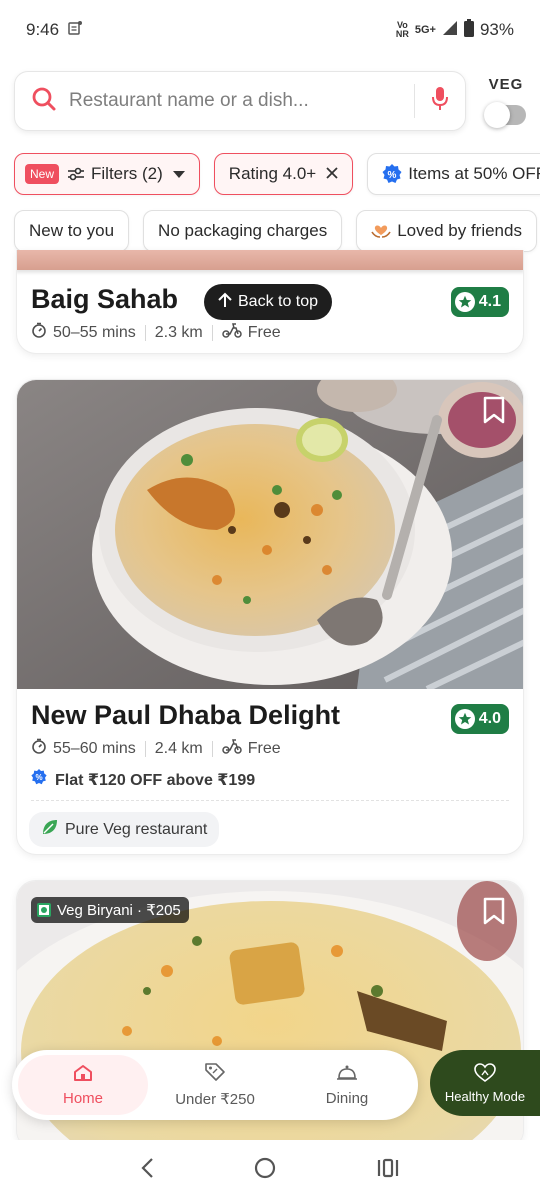 Image resolution: width=540 pixels, height=1200 pixels. I want to click on system-nav-bar, so click(270, 1170).